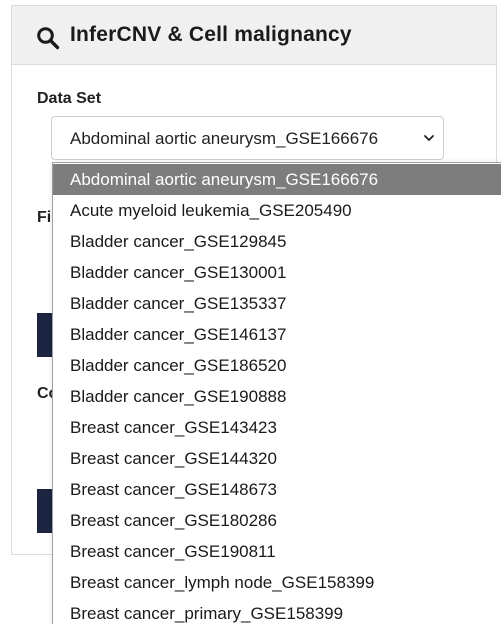 The image size is (501, 624). Describe the element at coordinates (44, 217) in the screenshot. I see `file-label: Fi` at that location.